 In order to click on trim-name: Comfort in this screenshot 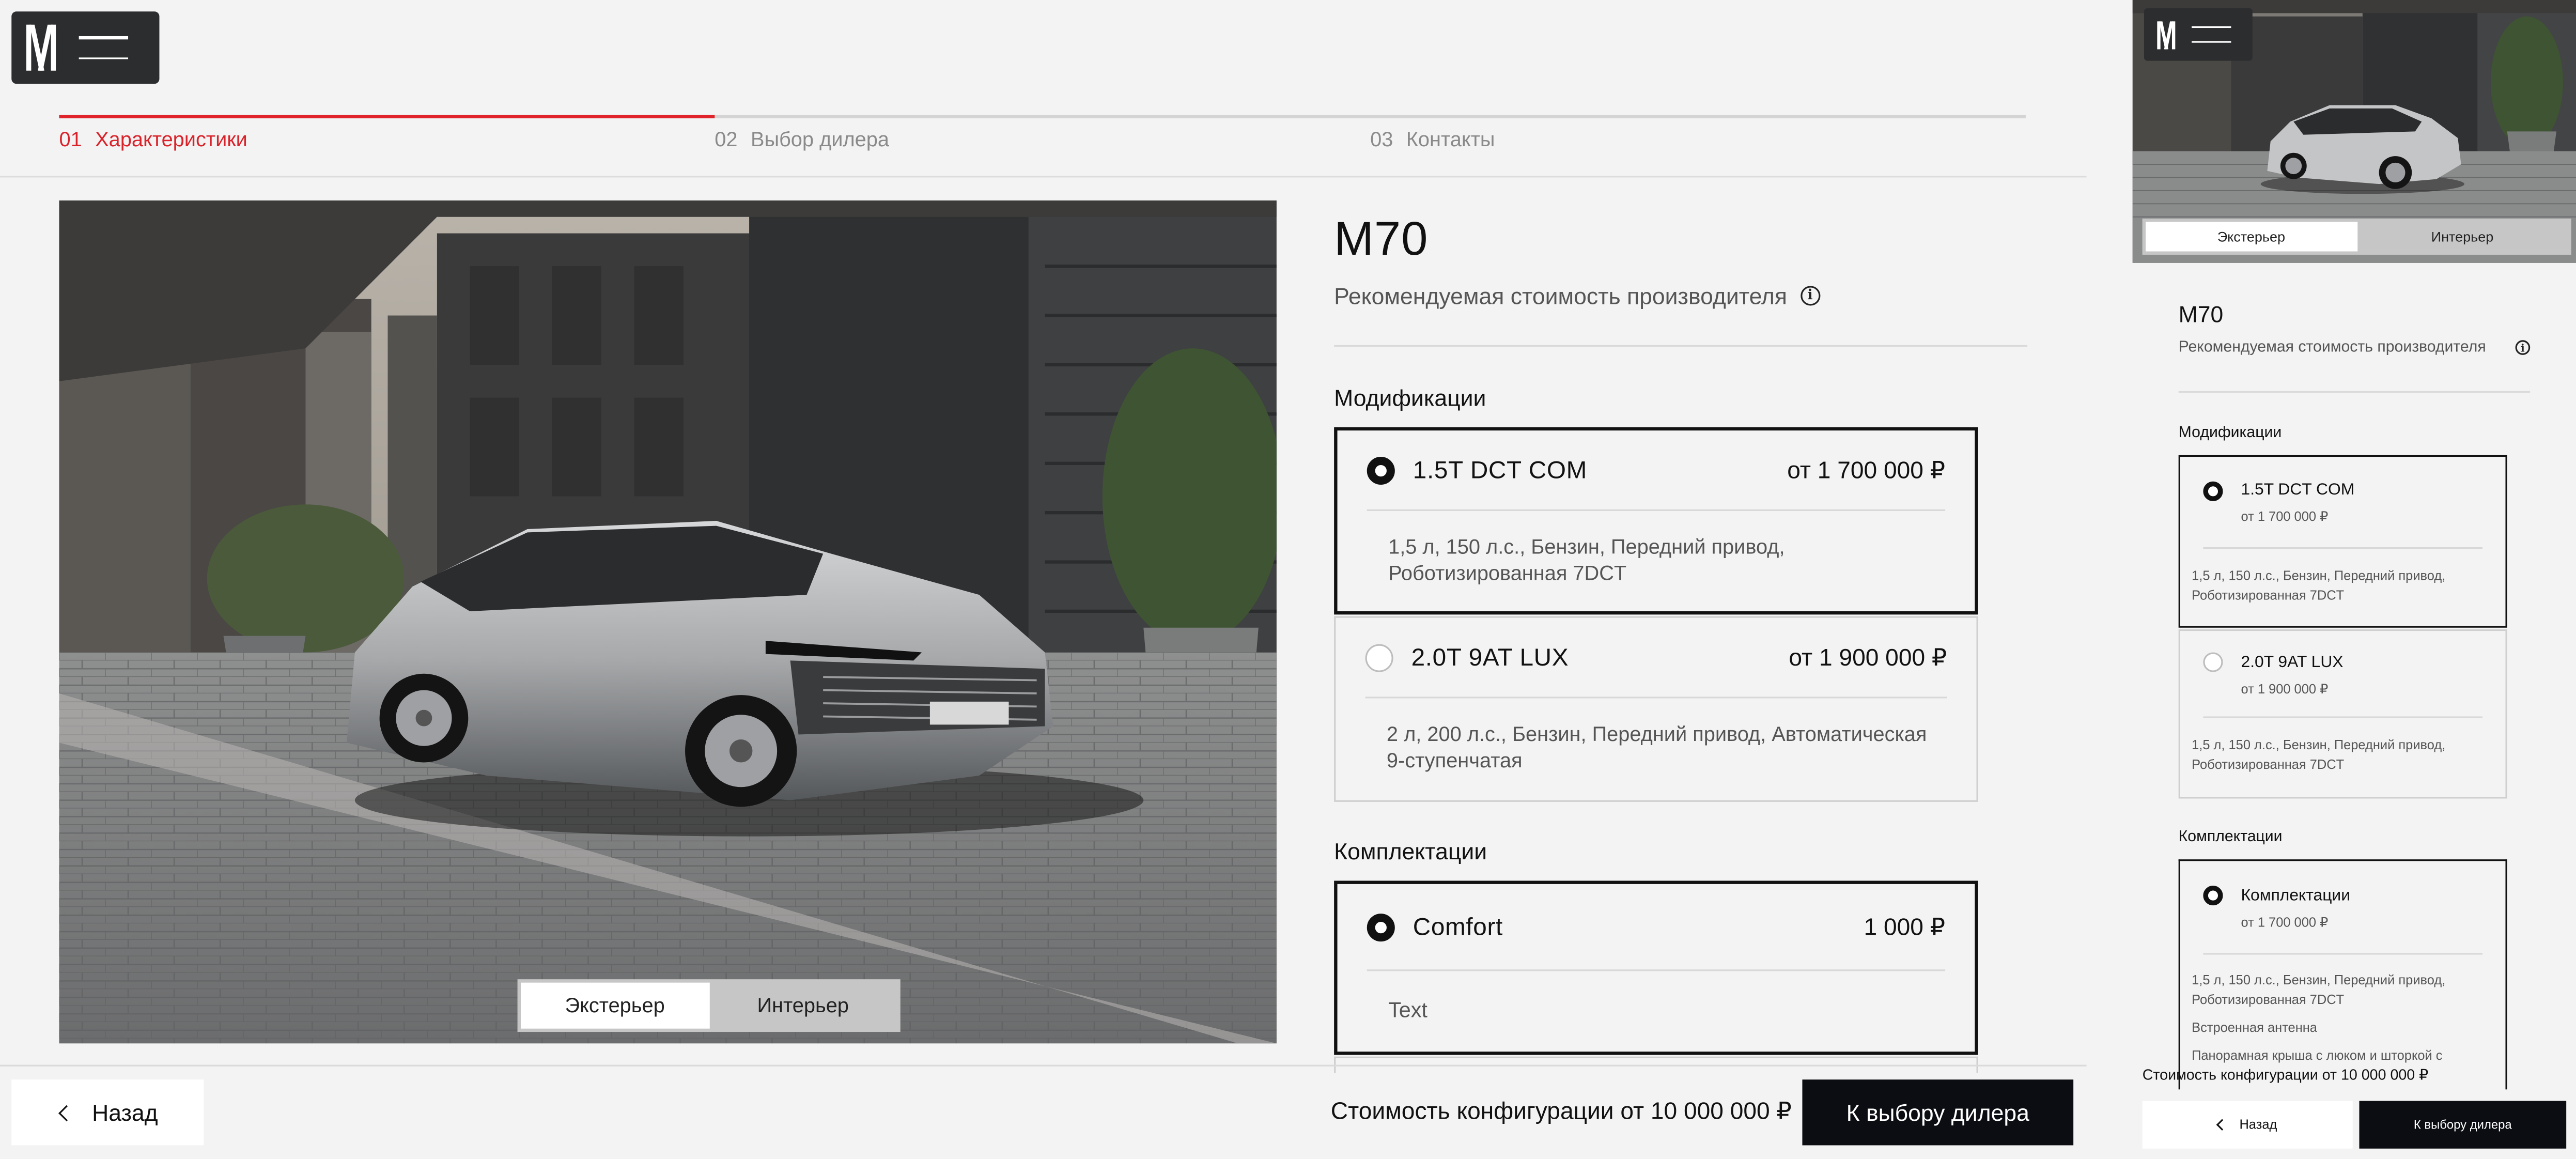, I will do `click(1458, 928)`.